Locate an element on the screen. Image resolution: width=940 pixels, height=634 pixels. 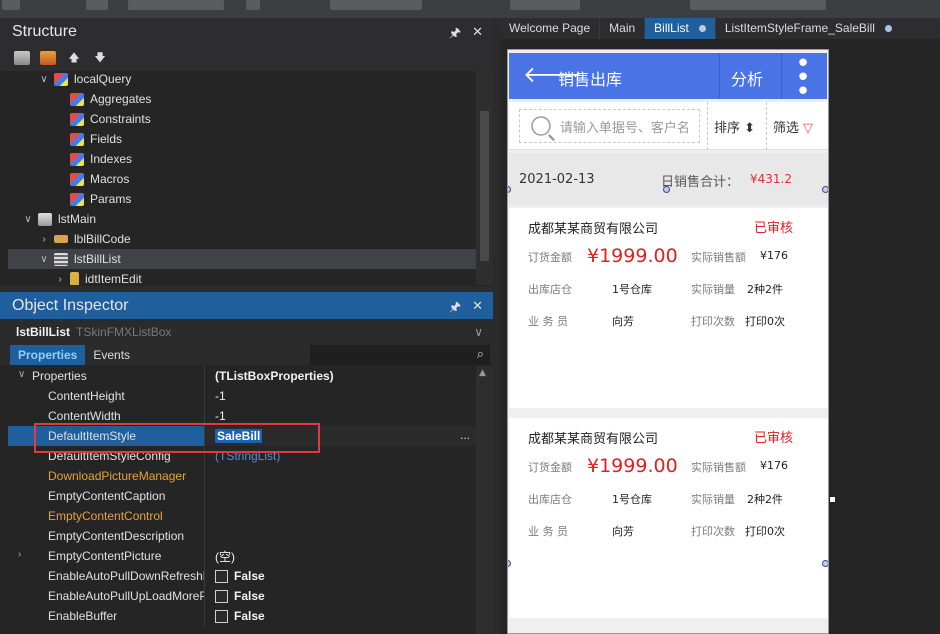
scroll-up-icon: ▲ is located at coordinates (482, 373).